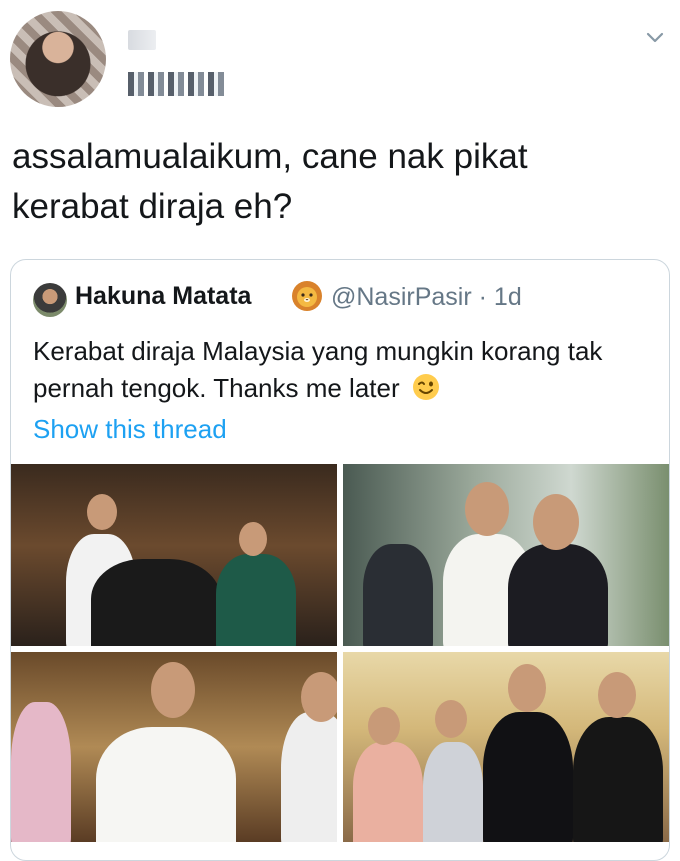 The width and height of the screenshot is (680, 861). Describe the element at coordinates (177, 84) in the screenshot. I see `author-handle-blurred` at that location.